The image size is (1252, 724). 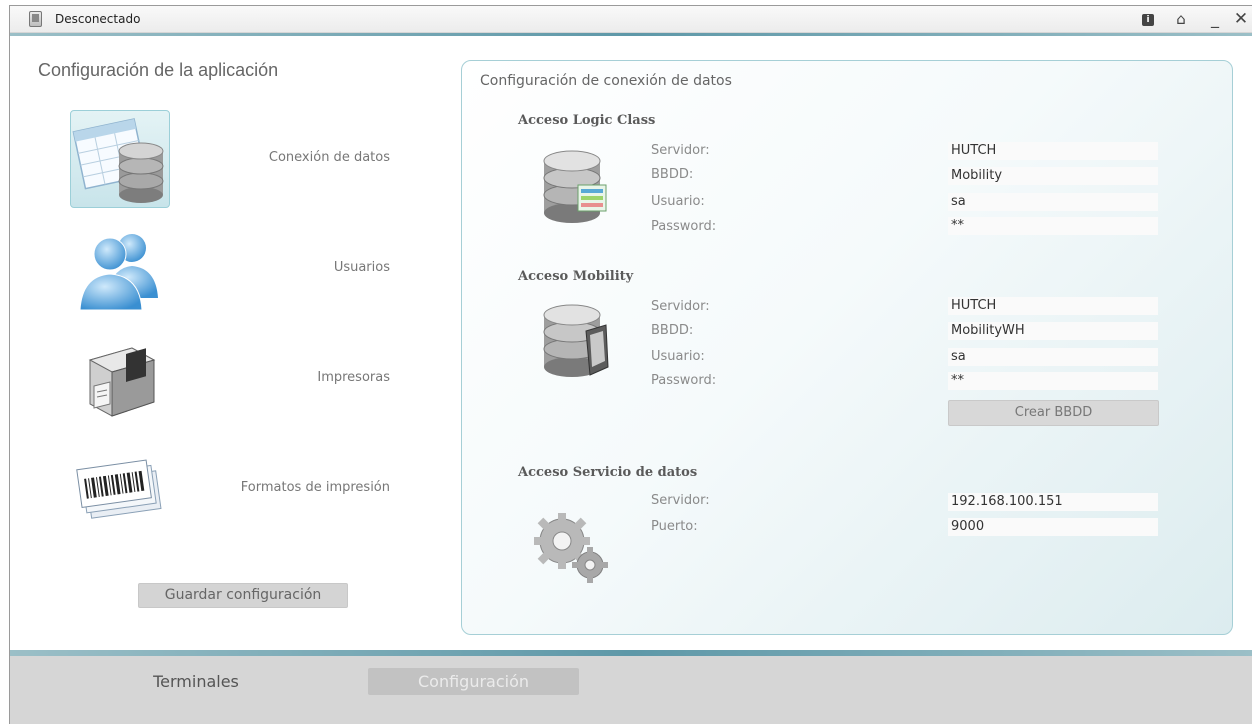 I want to click on database-table-icon, so click(x=120, y=159).